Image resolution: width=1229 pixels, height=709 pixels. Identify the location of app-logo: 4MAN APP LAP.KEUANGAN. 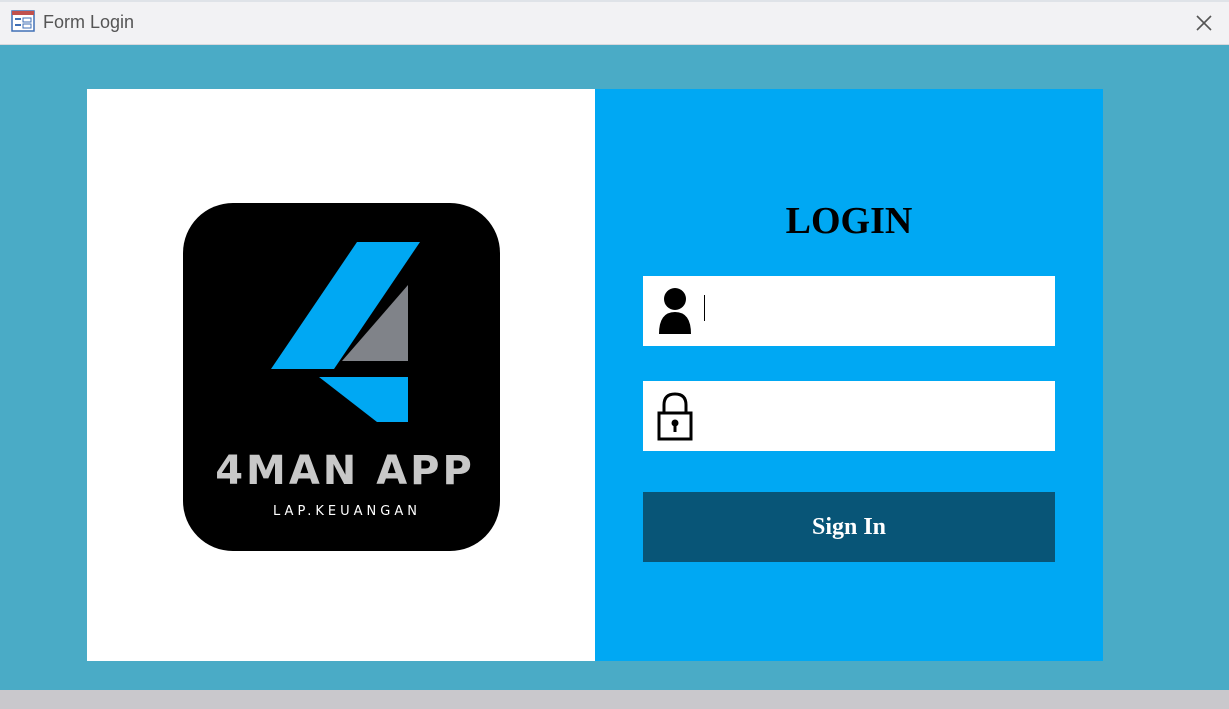
(341, 377).